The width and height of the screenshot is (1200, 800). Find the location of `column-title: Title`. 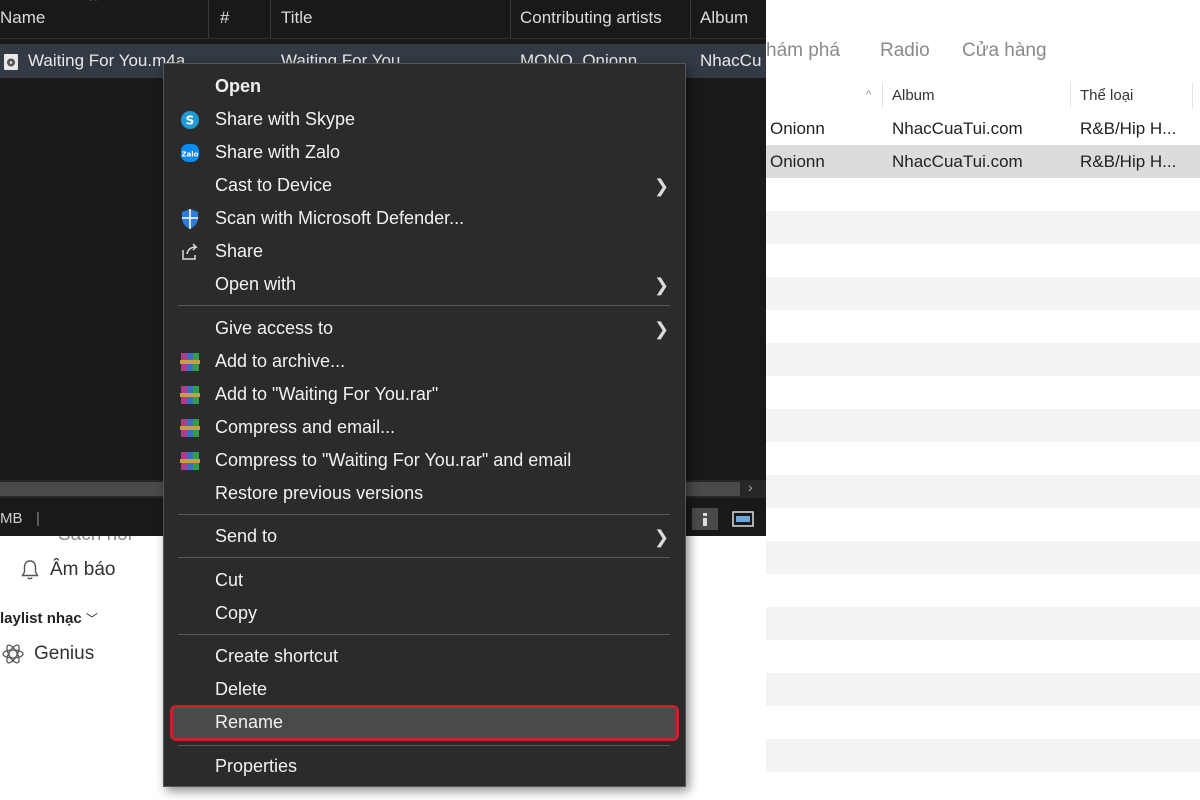

column-title: Title is located at coordinates (297, 18).